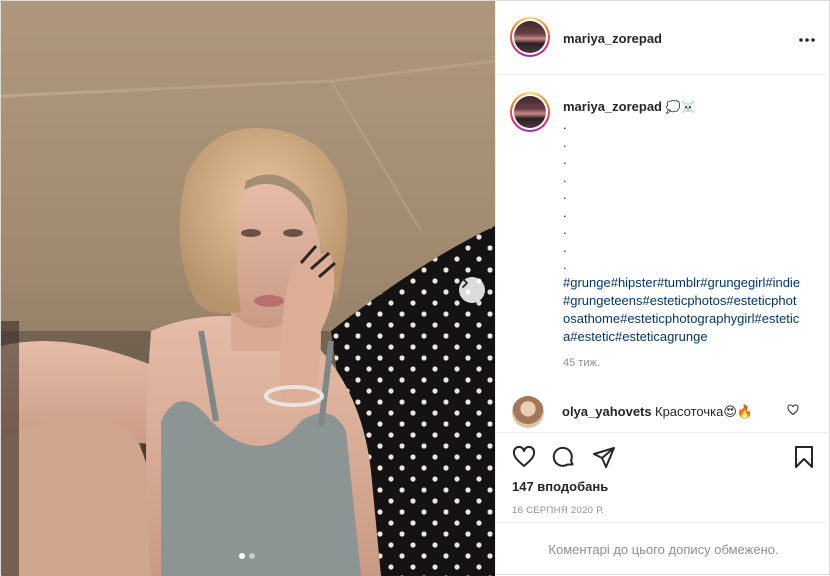 This screenshot has width=830, height=576. I want to click on author-username: mariya_zorepad, so click(612, 38).